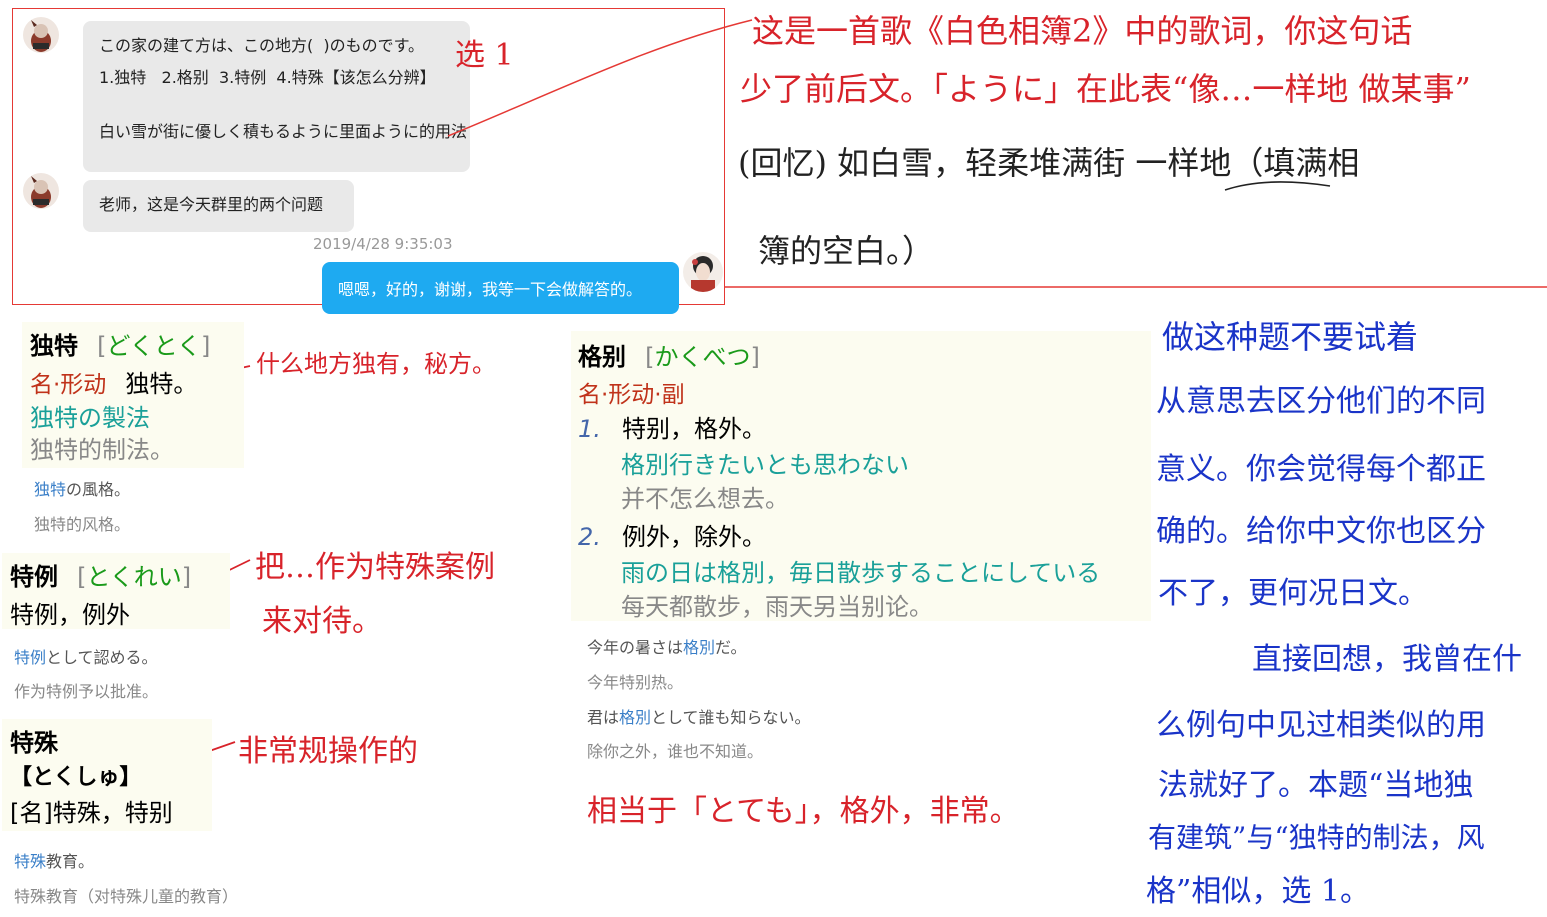  Describe the element at coordinates (76, 813) in the screenshot. I see `entry-meaning: 特殊` at that location.